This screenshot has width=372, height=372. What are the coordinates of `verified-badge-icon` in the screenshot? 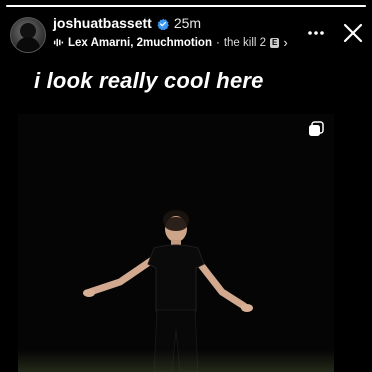 It's located at (163, 24).